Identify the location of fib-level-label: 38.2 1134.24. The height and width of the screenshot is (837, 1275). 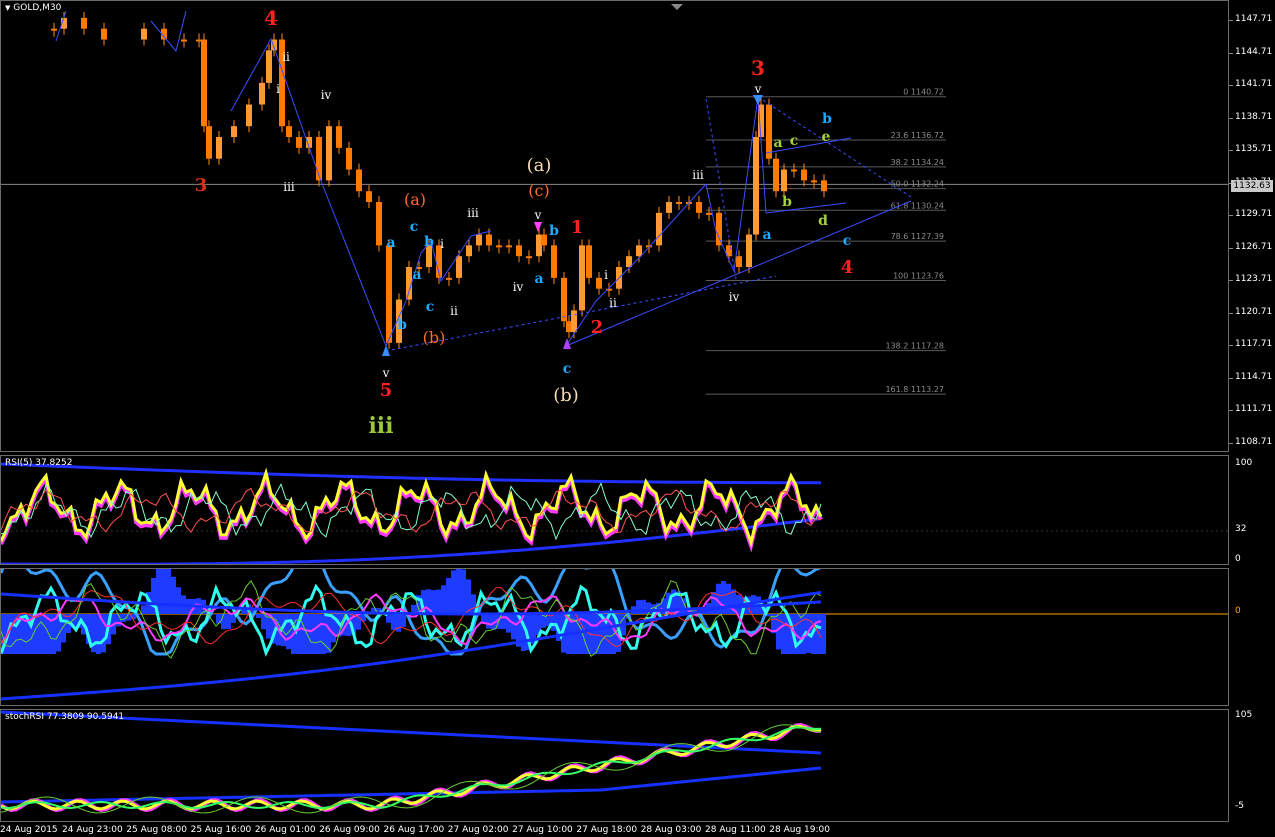
(917, 162).